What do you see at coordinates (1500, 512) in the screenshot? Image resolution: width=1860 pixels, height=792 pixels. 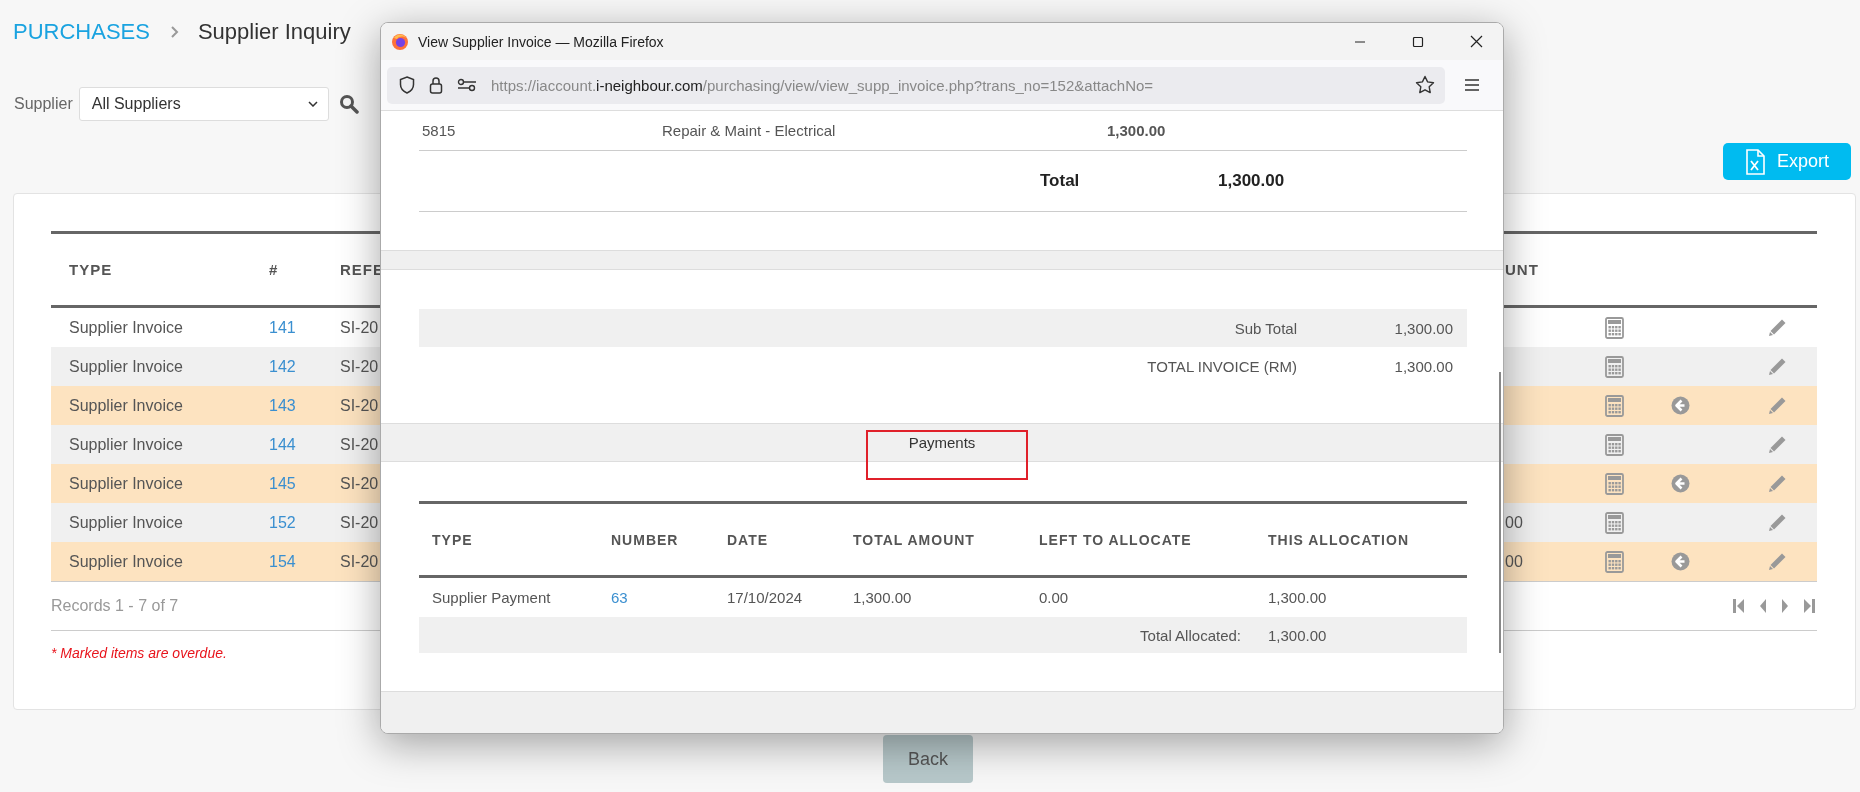 I see `scrollbar` at bounding box center [1500, 512].